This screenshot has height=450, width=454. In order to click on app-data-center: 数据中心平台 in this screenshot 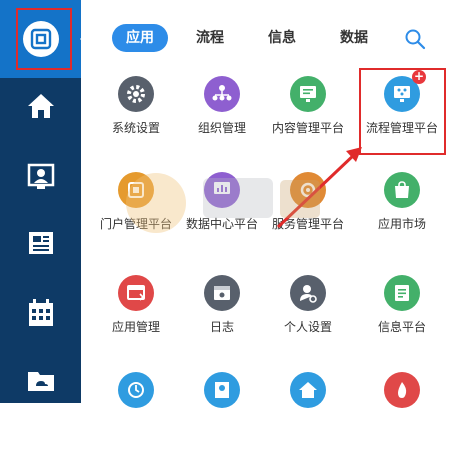, I will do `click(222, 211)`.